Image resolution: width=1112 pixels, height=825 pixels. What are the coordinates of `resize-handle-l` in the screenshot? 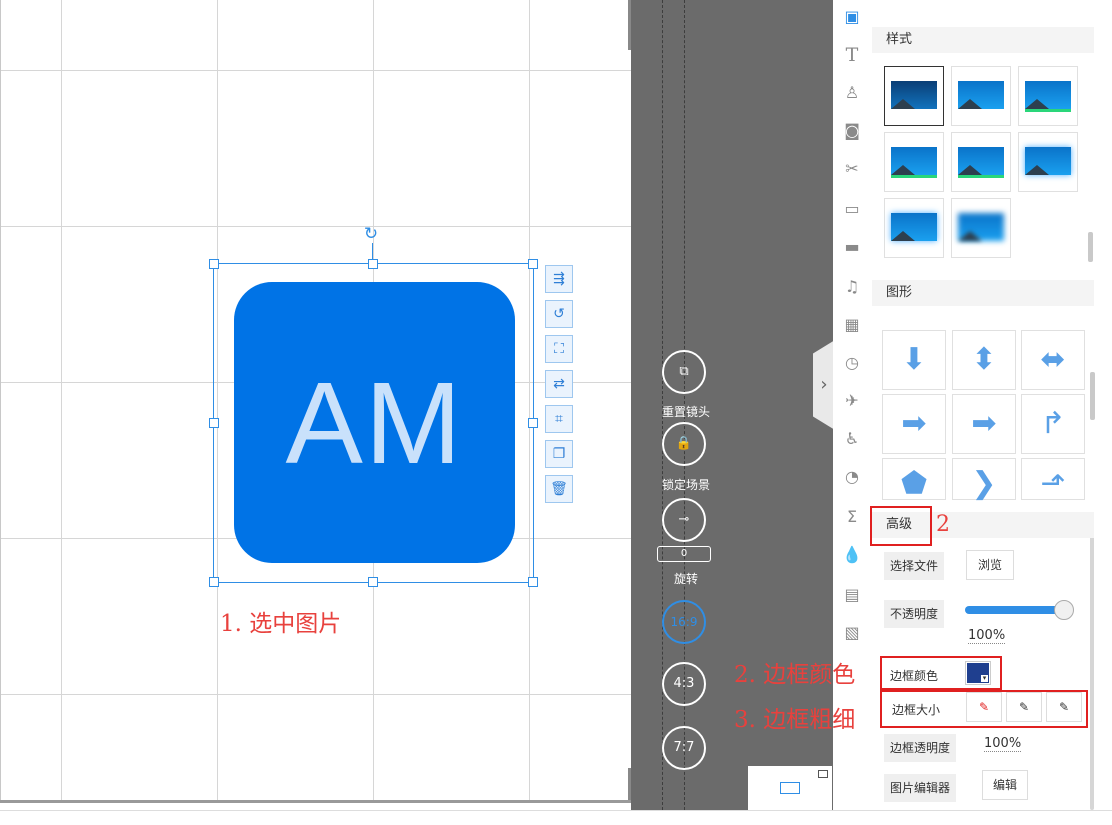 It's located at (214, 423).